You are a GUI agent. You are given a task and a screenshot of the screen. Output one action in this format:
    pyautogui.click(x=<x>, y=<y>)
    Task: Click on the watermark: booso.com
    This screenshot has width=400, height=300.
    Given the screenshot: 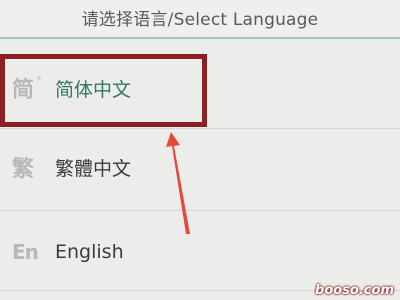 What is the action you would take?
    pyautogui.click(x=354, y=290)
    